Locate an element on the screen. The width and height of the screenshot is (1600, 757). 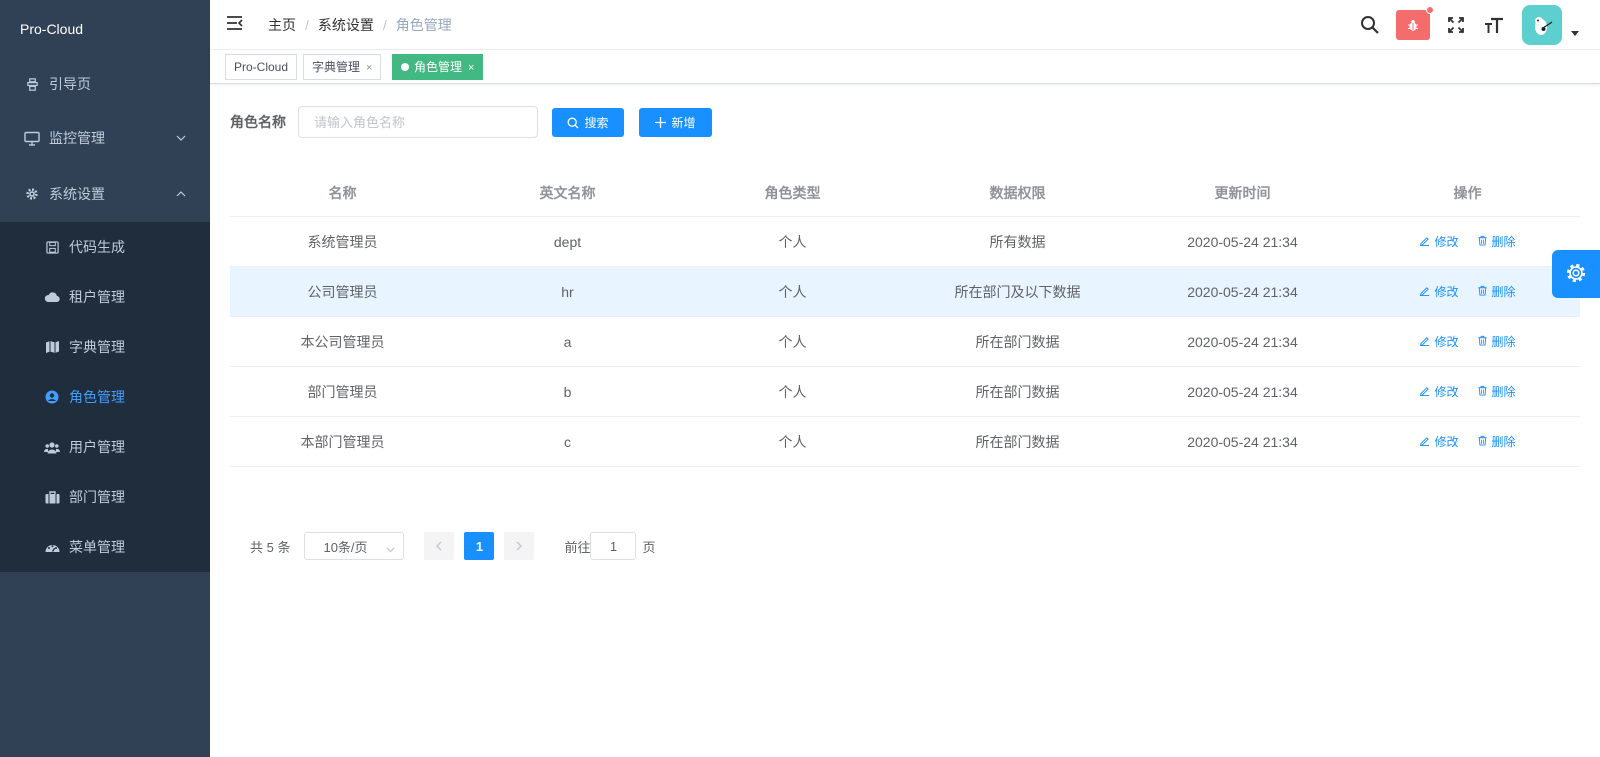
table-cell: 所在部门数据 is located at coordinates (1017, 441).